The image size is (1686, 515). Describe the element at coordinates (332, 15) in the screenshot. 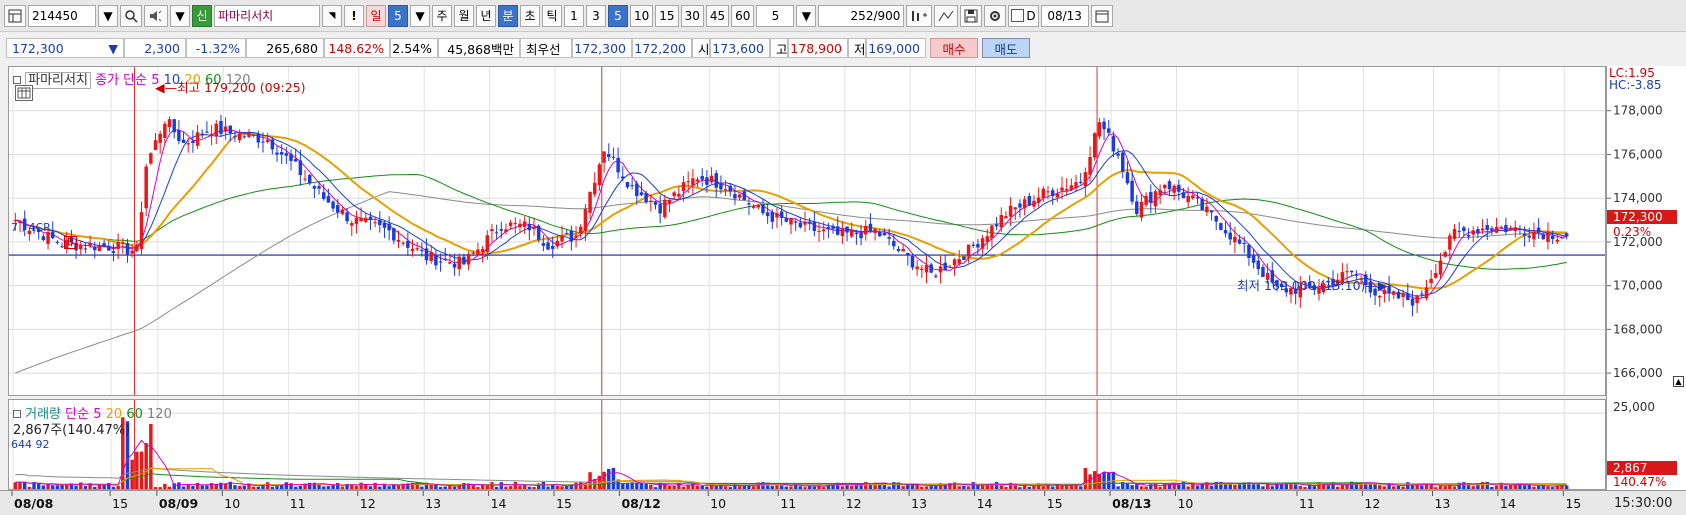

I see `stock-name-clear-button: ◥` at that location.